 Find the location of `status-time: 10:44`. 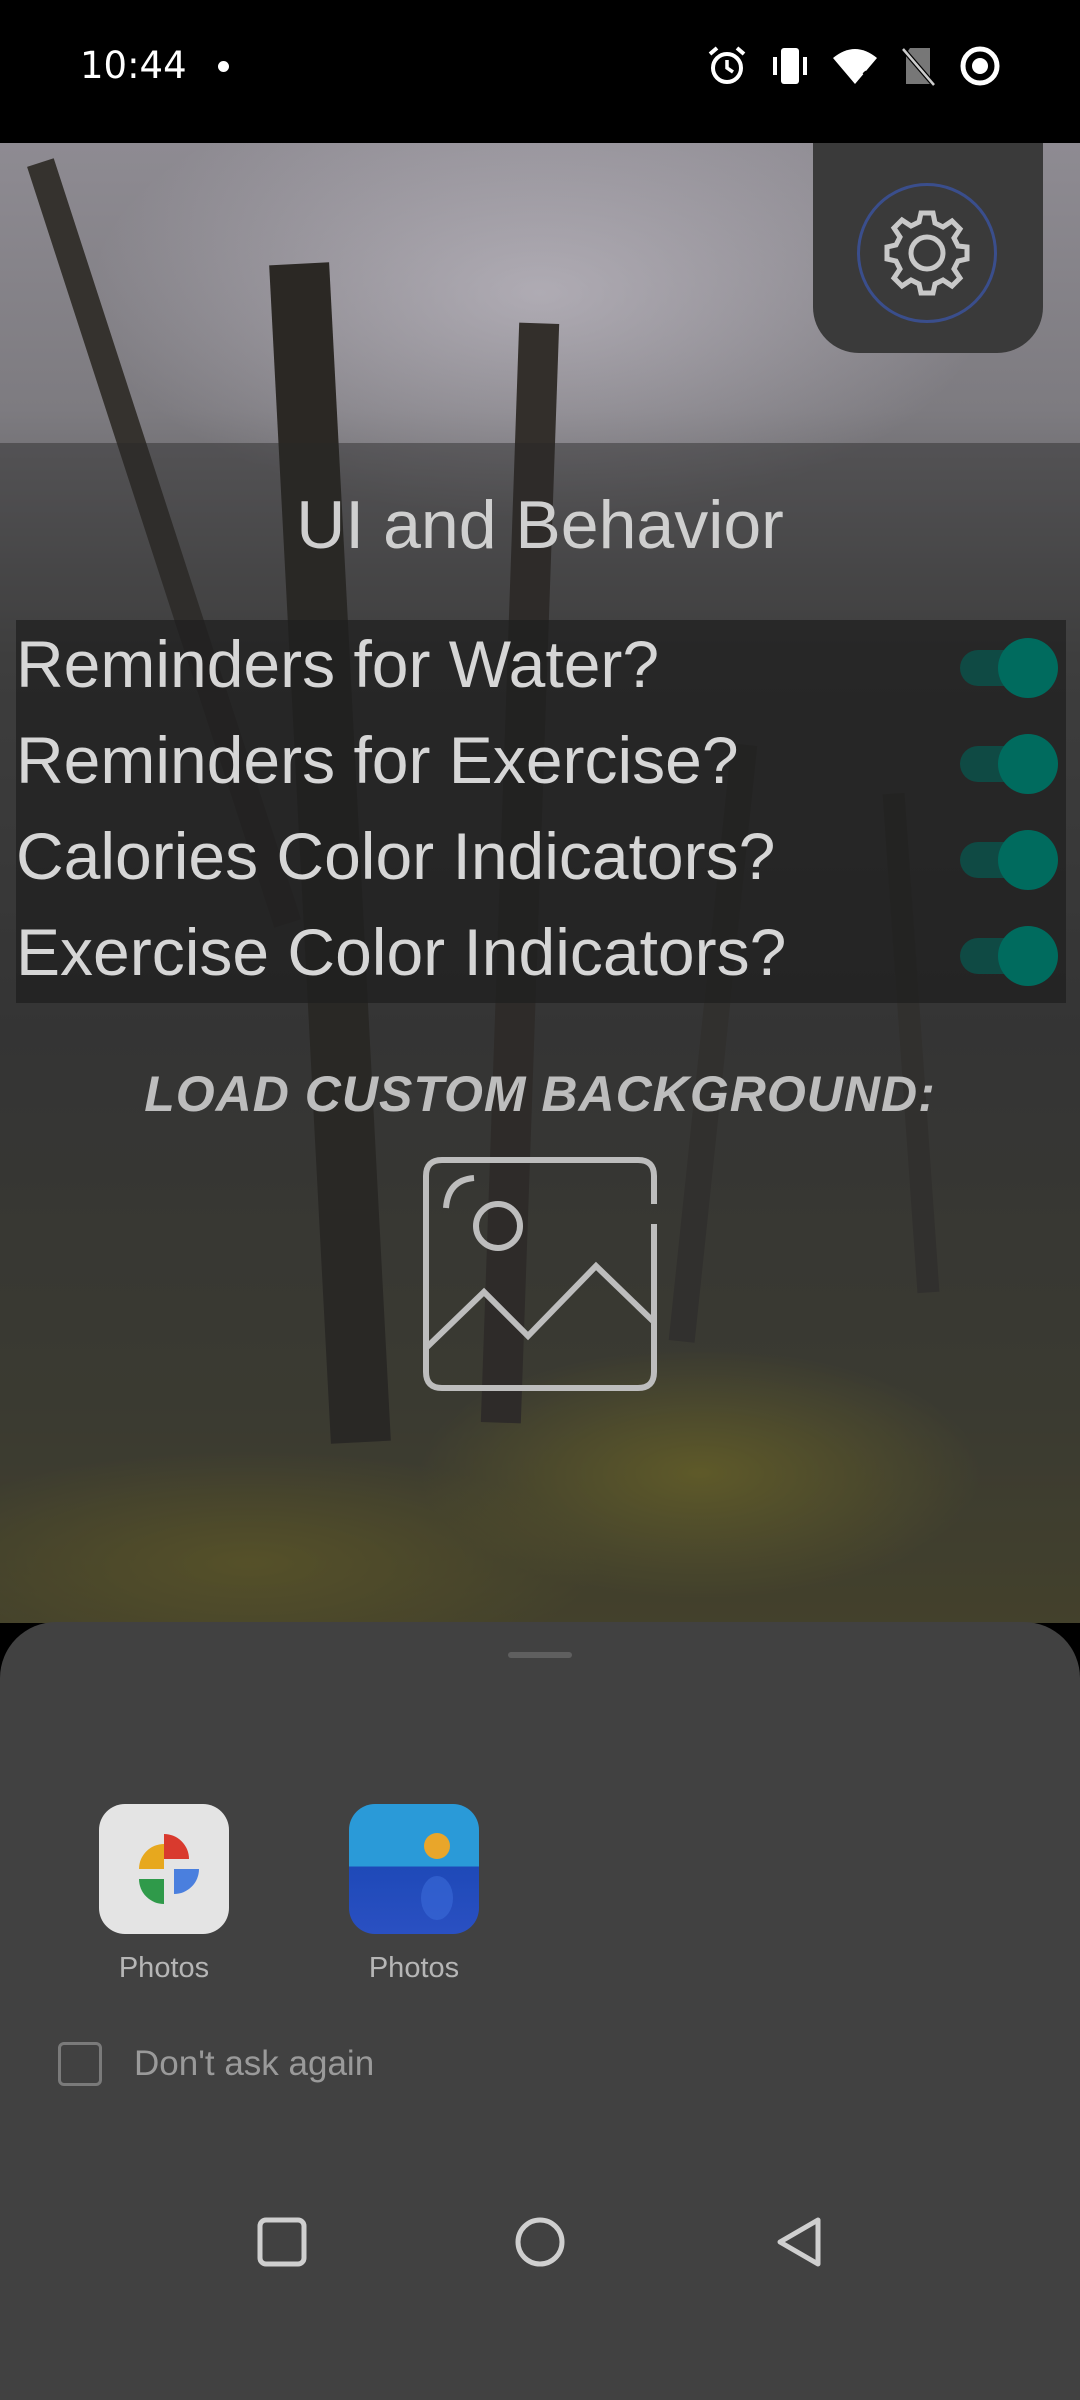

status-time: 10:44 is located at coordinates (133, 65).